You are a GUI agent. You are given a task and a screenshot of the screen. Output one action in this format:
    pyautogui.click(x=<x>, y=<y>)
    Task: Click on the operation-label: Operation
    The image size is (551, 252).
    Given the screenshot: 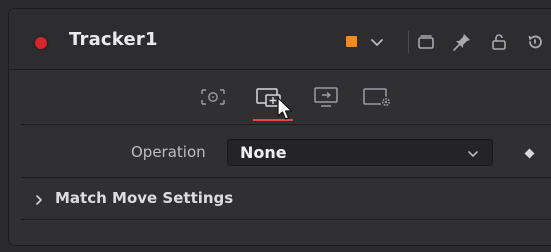 What is the action you would take?
    pyautogui.click(x=168, y=152)
    